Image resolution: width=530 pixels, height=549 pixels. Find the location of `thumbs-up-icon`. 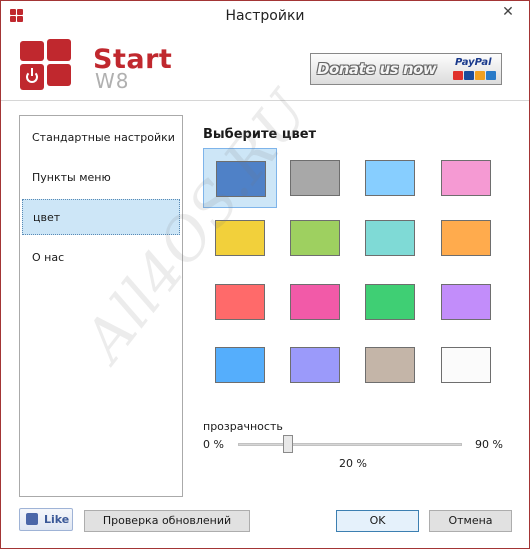

thumbs-up-icon is located at coordinates (32, 519).